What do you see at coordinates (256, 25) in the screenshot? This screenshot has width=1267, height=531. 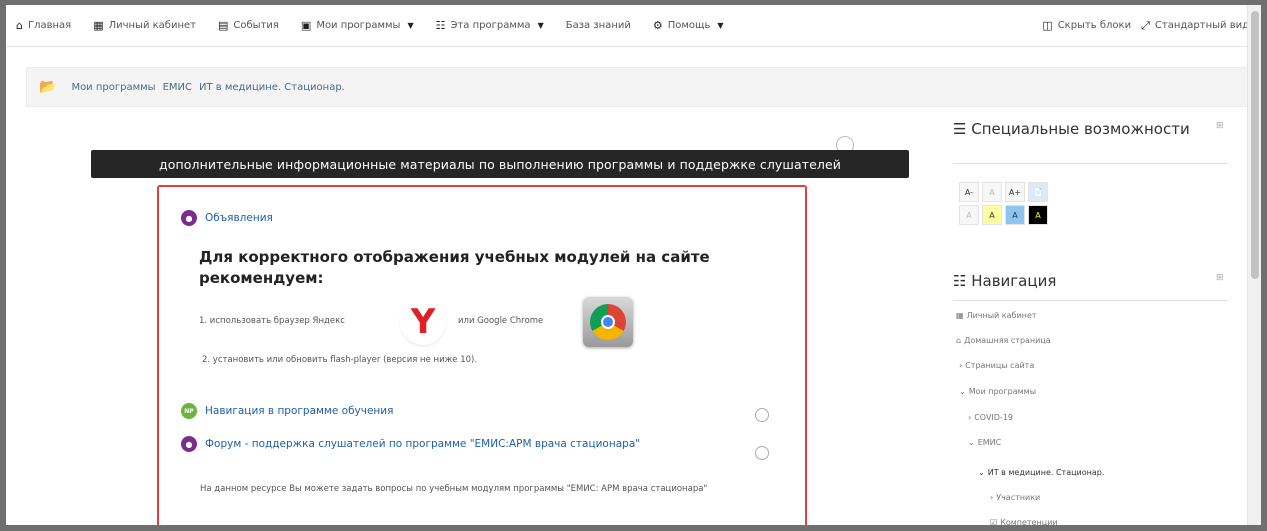 I see `nav-events-label: События` at bounding box center [256, 25].